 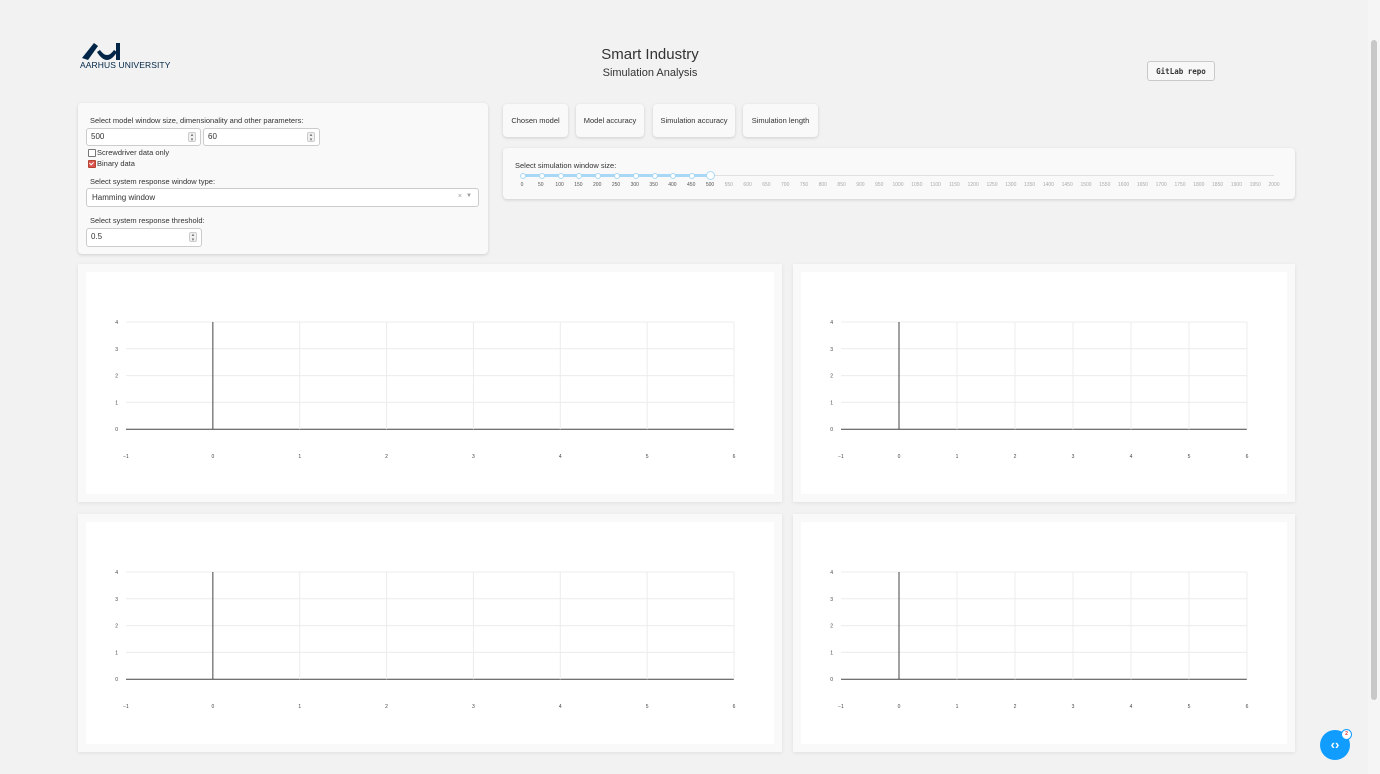 What do you see at coordinates (560, 707) in the screenshot?
I see `x-tick-label: 4` at bounding box center [560, 707].